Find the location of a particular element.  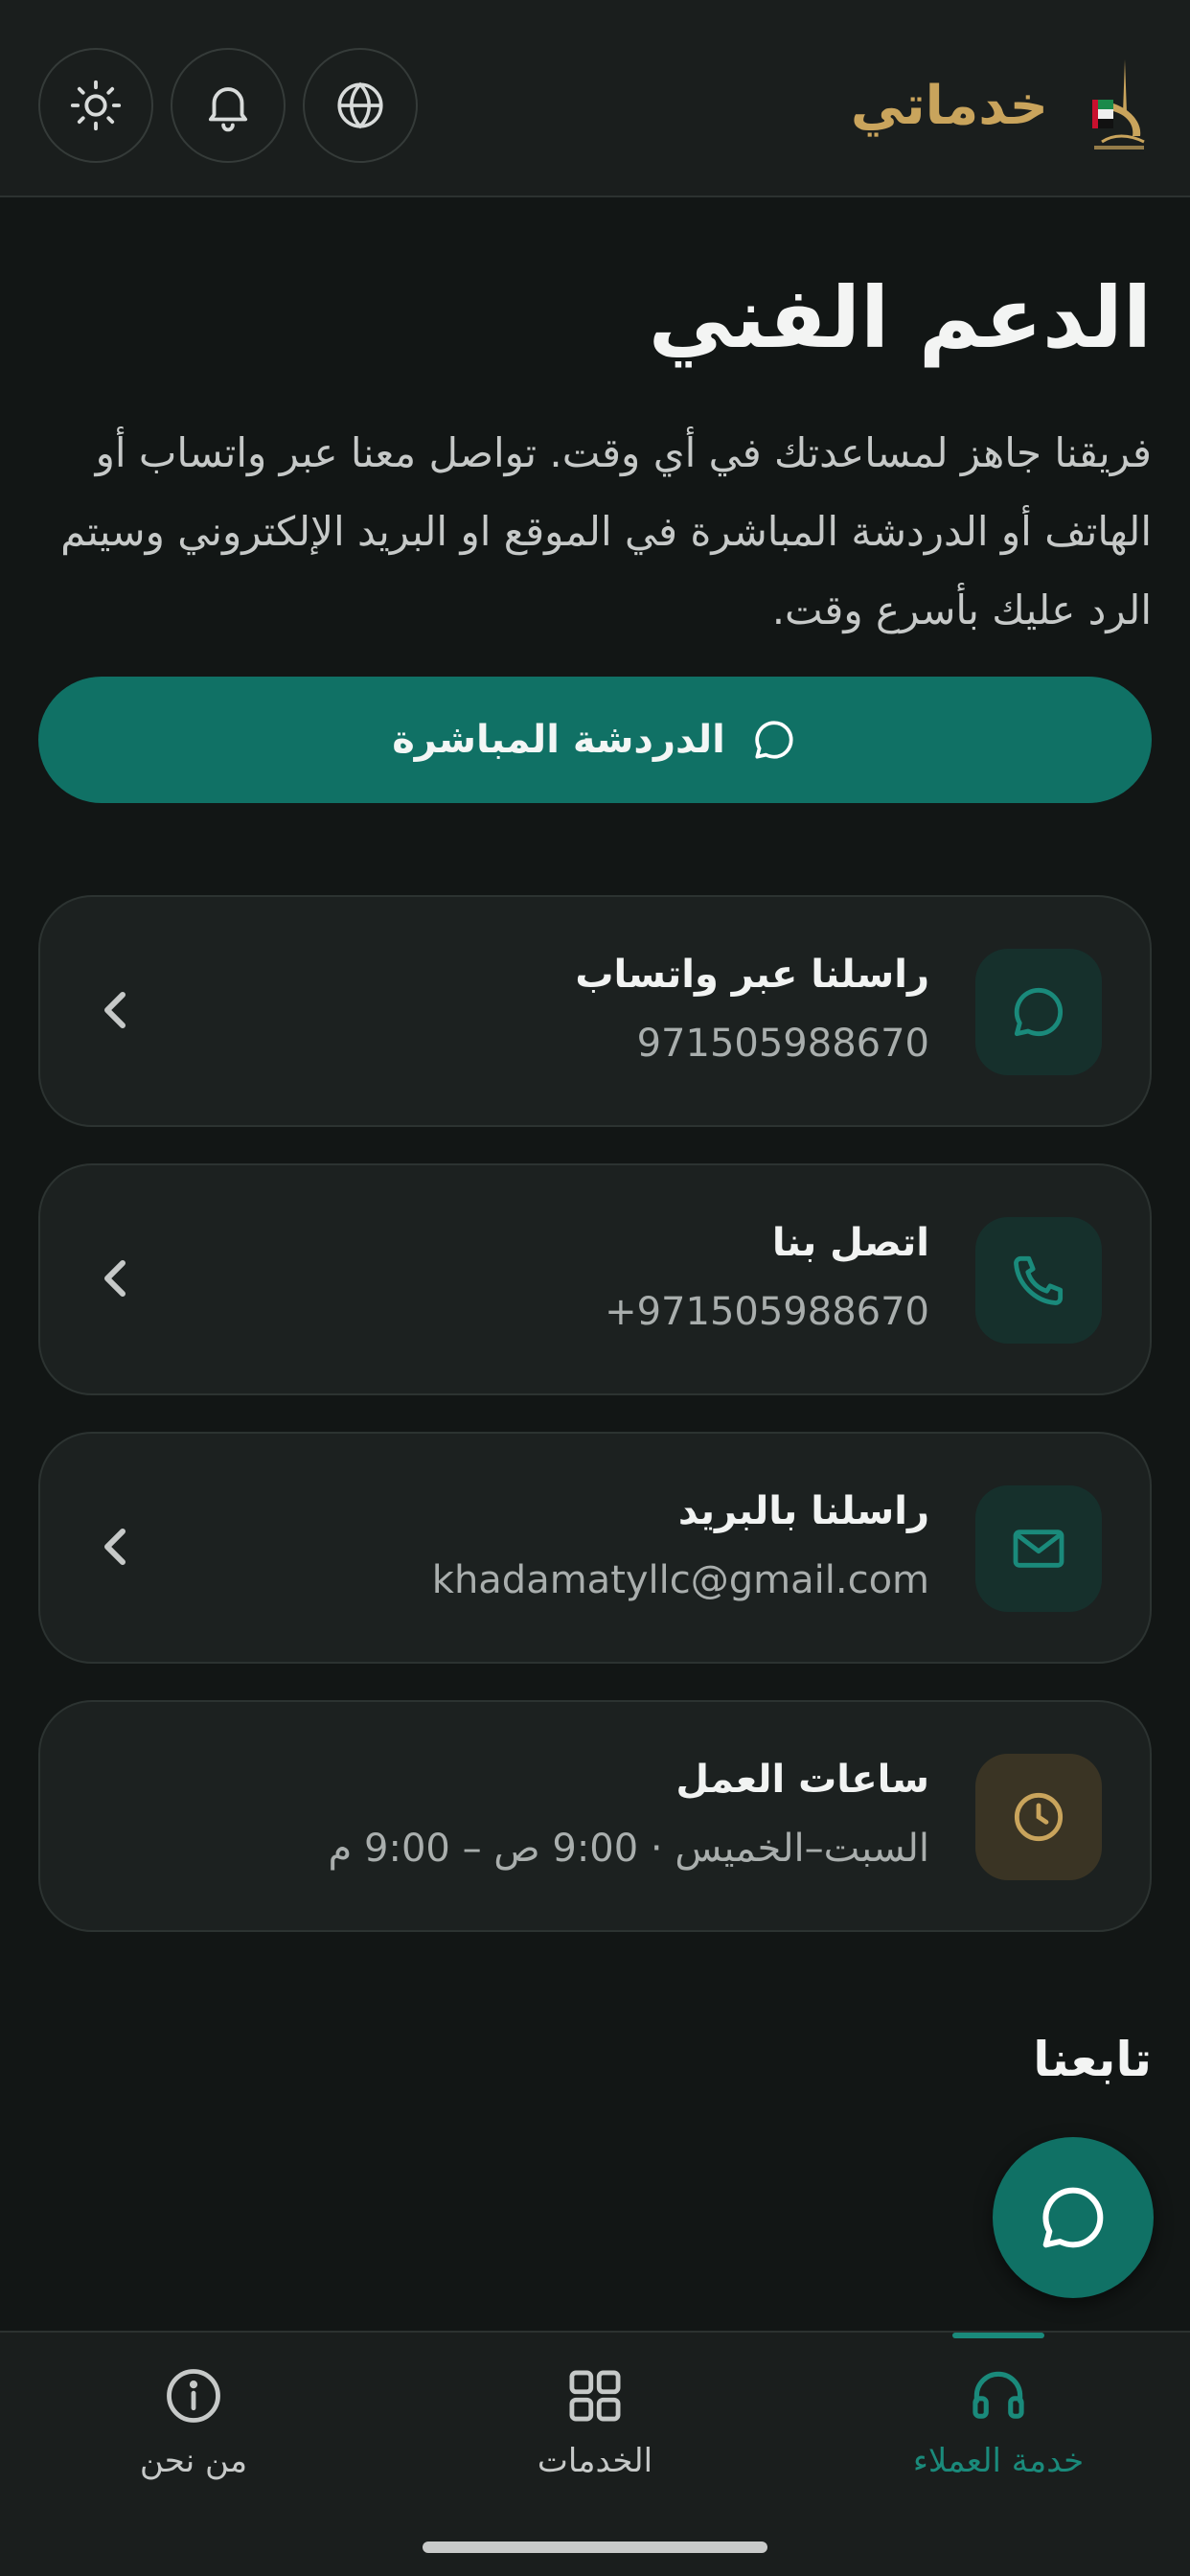

nav-customer-service-label: خدمة العملاء is located at coordinates (999, 2461).